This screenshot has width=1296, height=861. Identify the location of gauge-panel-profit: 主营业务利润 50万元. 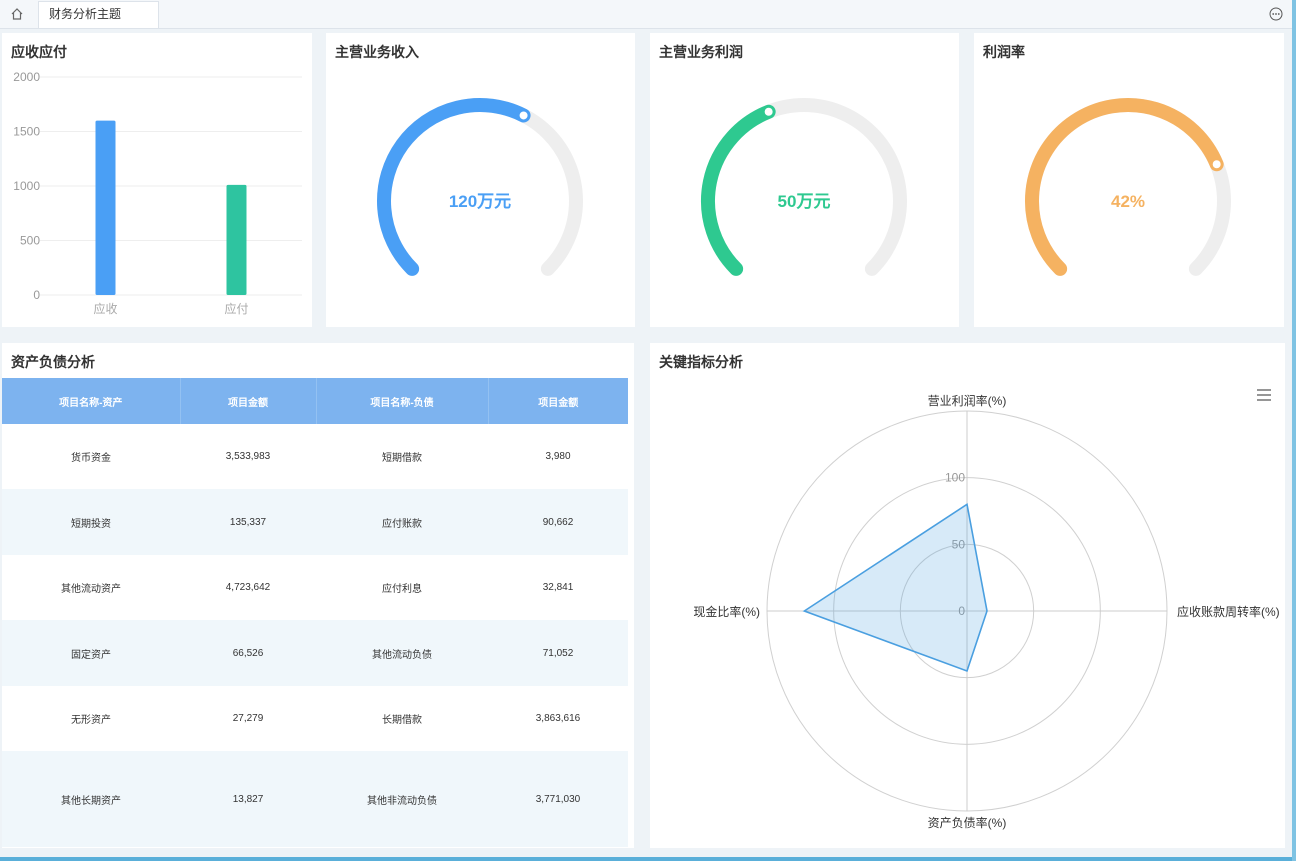
(804, 180).